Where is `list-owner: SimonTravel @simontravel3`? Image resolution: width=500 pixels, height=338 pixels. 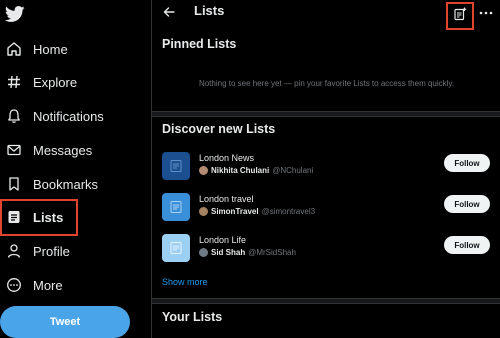 list-owner: SimonTravel @simontravel3 is located at coordinates (257, 211).